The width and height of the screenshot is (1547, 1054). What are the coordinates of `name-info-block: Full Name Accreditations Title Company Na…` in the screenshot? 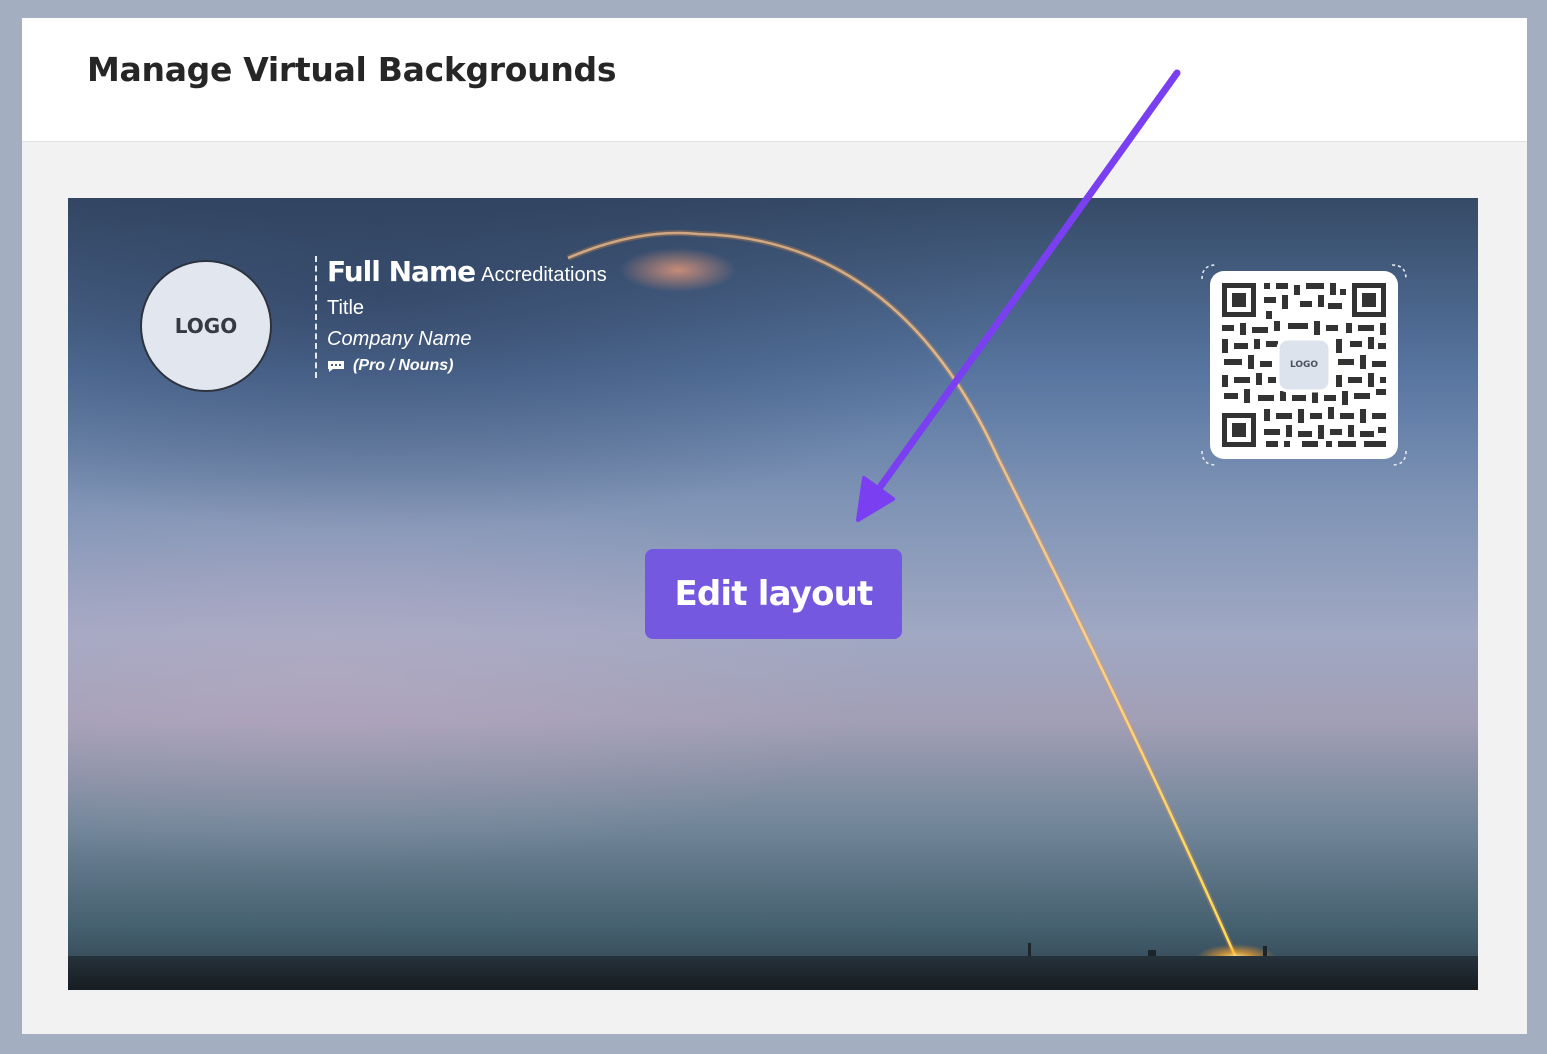 It's located at (461, 317).